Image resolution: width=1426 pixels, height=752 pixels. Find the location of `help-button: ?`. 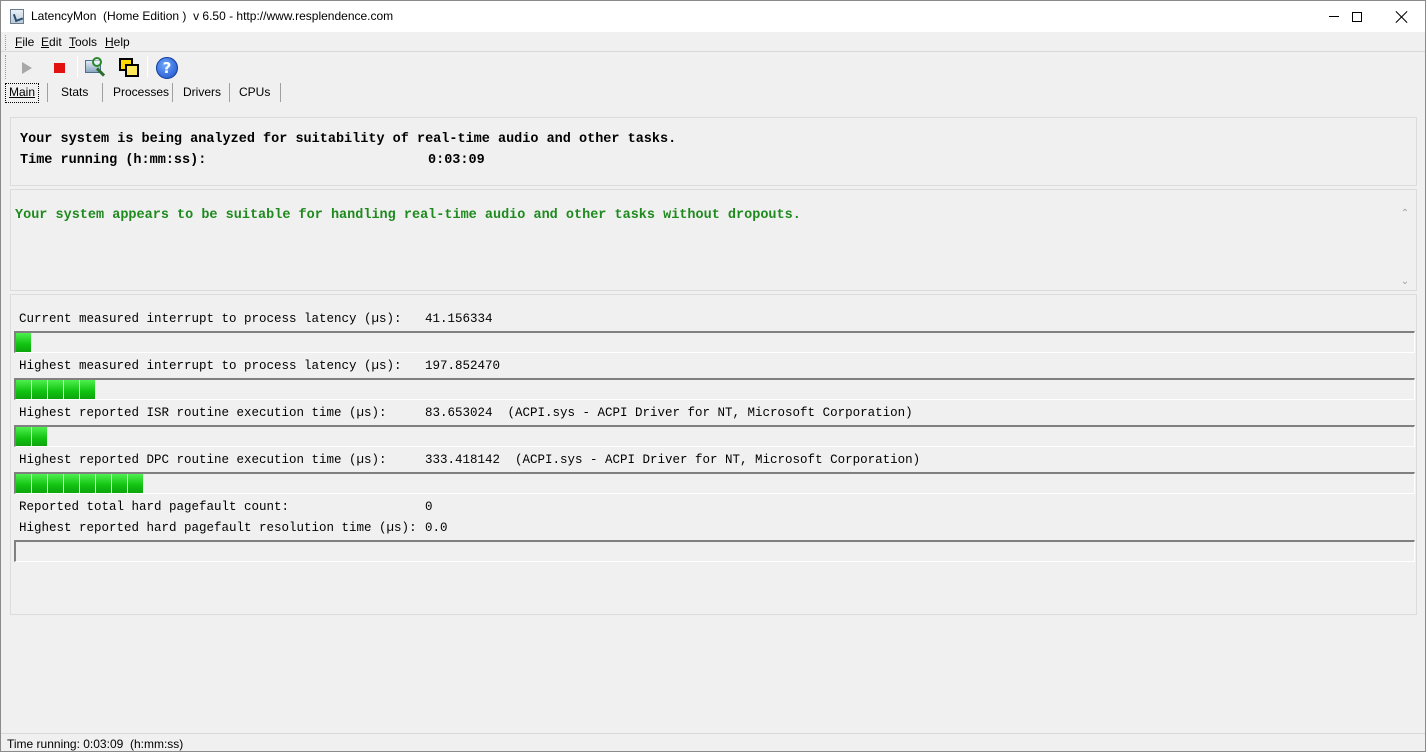

help-button: ? is located at coordinates (167, 68).